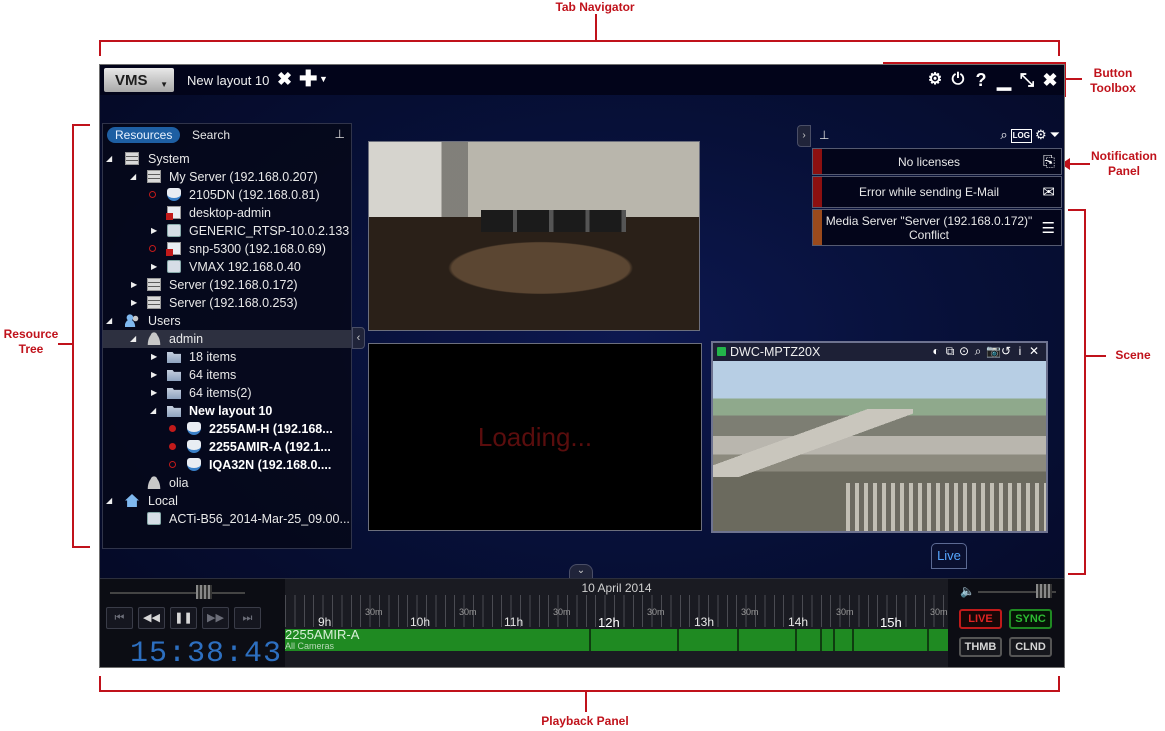 Image resolution: width=1165 pixels, height=731 pixels. What do you see at coordinates (183, 618) in the screenshot?
I see `pause-button: ❚❚` at bounding box center [183, 618].